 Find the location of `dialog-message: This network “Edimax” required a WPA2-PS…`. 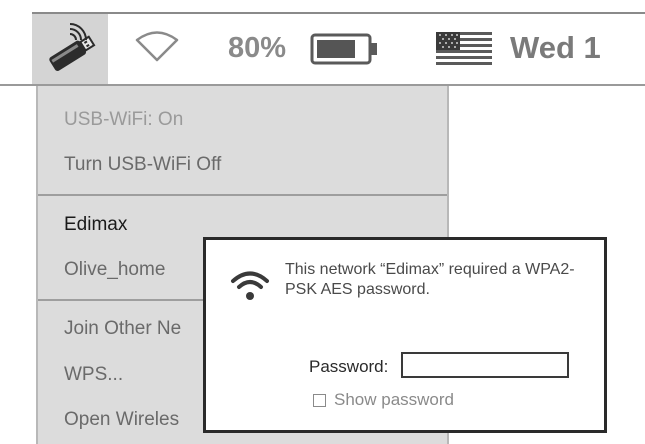

dialog-message: This network “Edimax” required a WPA2-PS… is located at coordinates (430, 279).